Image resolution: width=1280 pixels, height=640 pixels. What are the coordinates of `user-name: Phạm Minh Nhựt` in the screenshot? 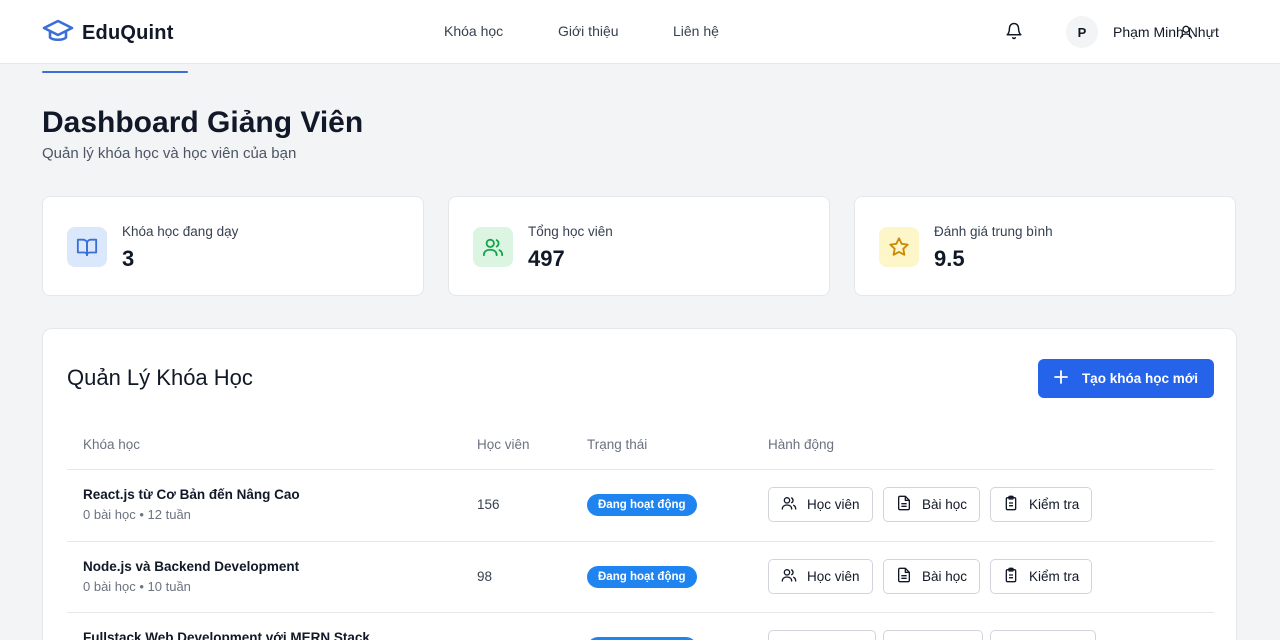 It's located at (1166, 32).